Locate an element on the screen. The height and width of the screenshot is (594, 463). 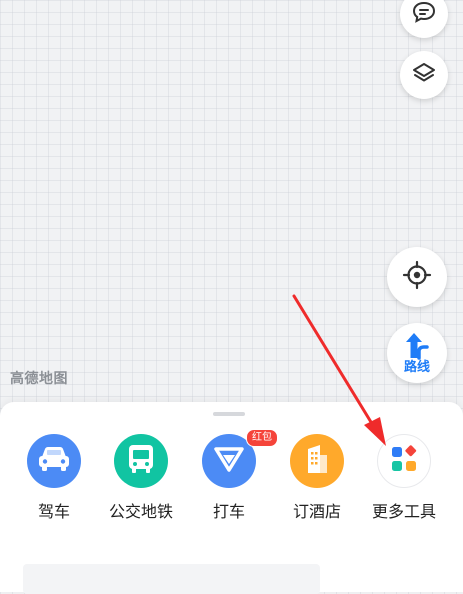
drag-handle is located at coordinates (229, 414).